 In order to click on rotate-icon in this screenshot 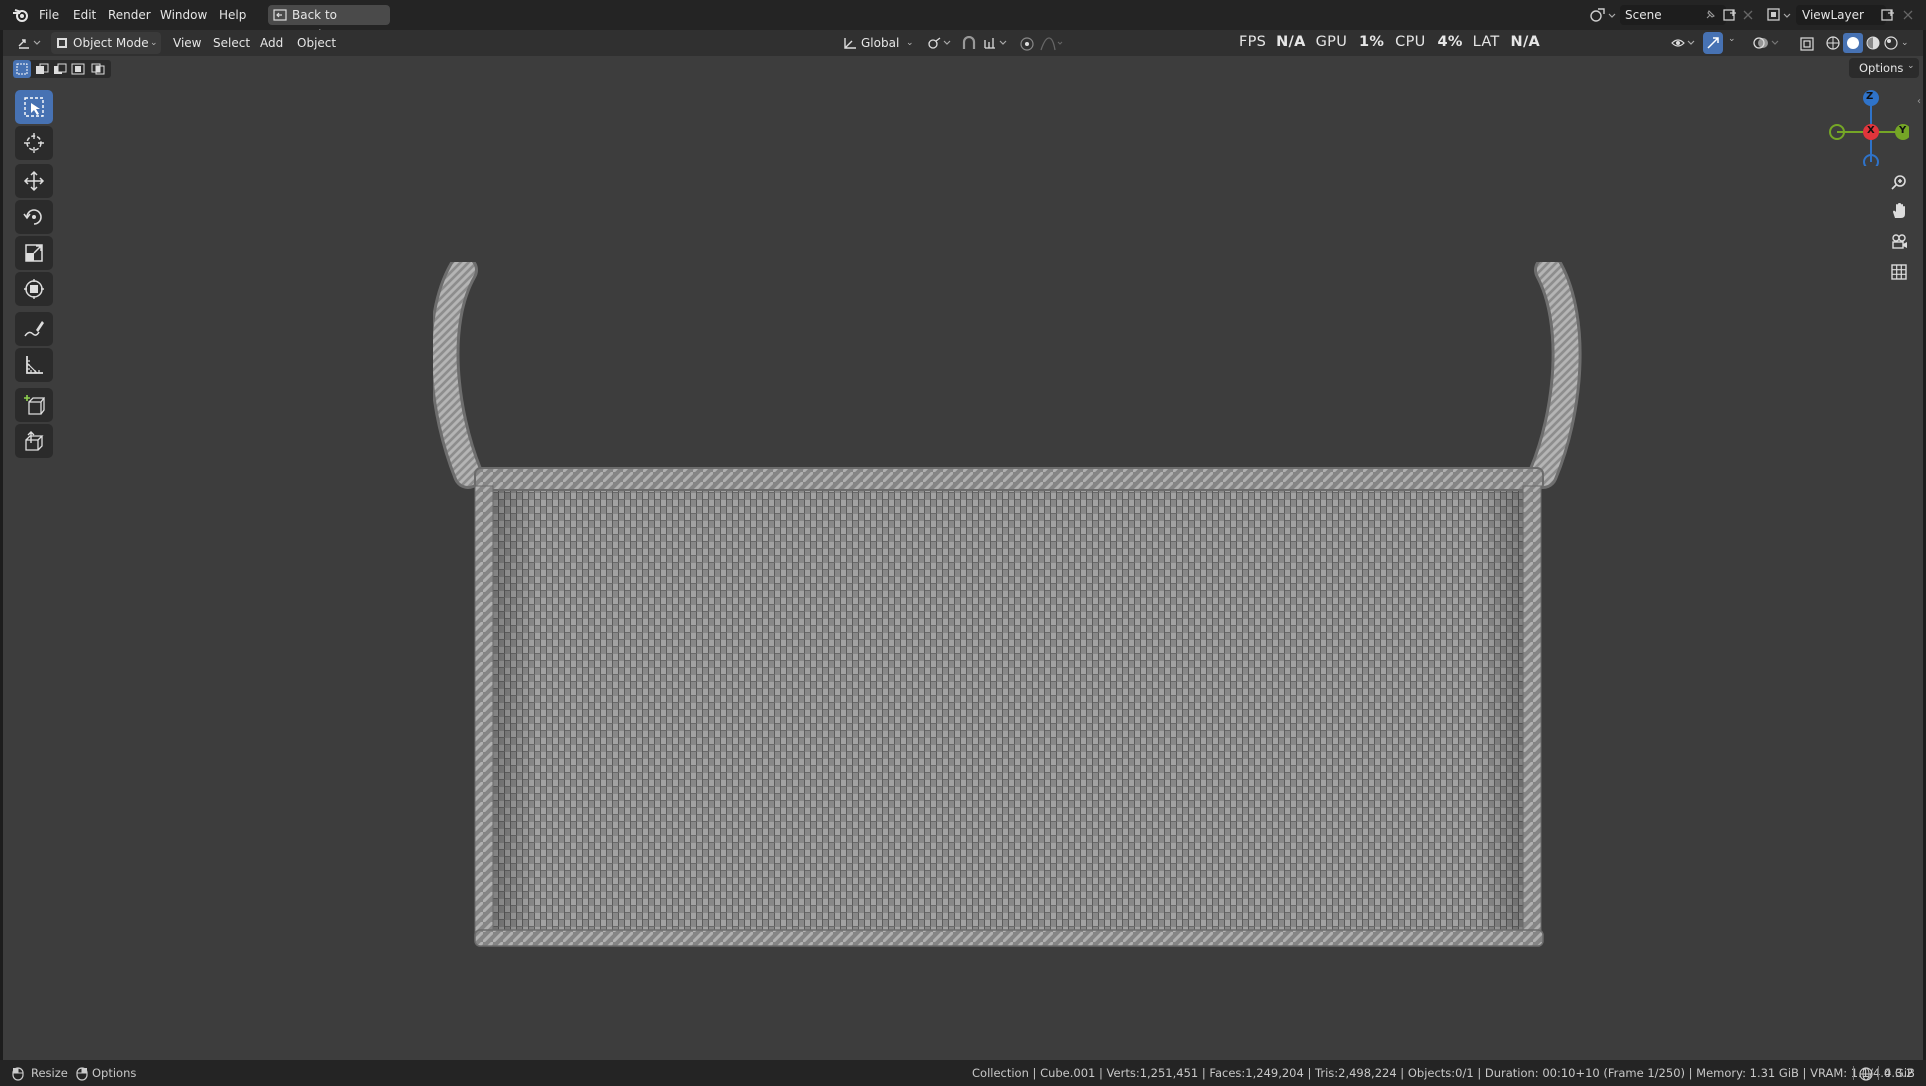, I will do `click(32, 217)`.